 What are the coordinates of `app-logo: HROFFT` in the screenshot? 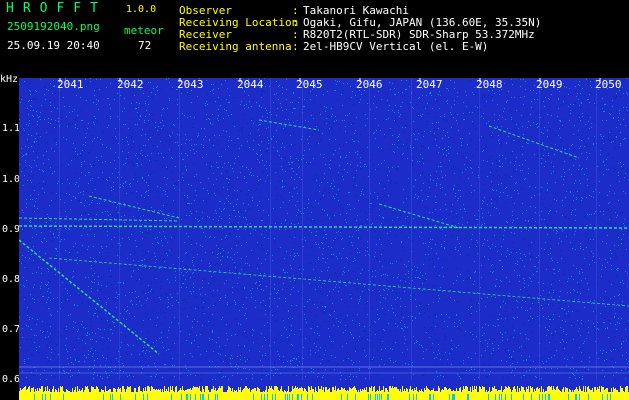 It's located at (56, 8).